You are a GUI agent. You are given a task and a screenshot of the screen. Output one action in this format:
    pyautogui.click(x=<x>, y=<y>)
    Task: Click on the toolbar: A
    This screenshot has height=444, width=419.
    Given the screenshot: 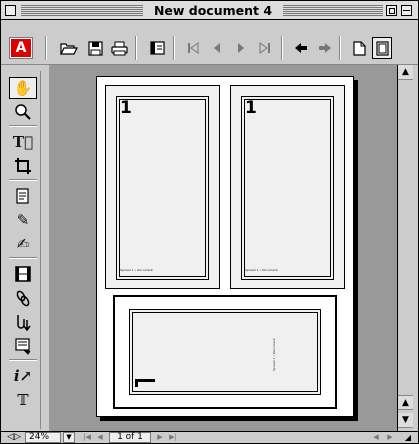 What is the action you would take?
    pyautogui.click(x=209, y=43)
    